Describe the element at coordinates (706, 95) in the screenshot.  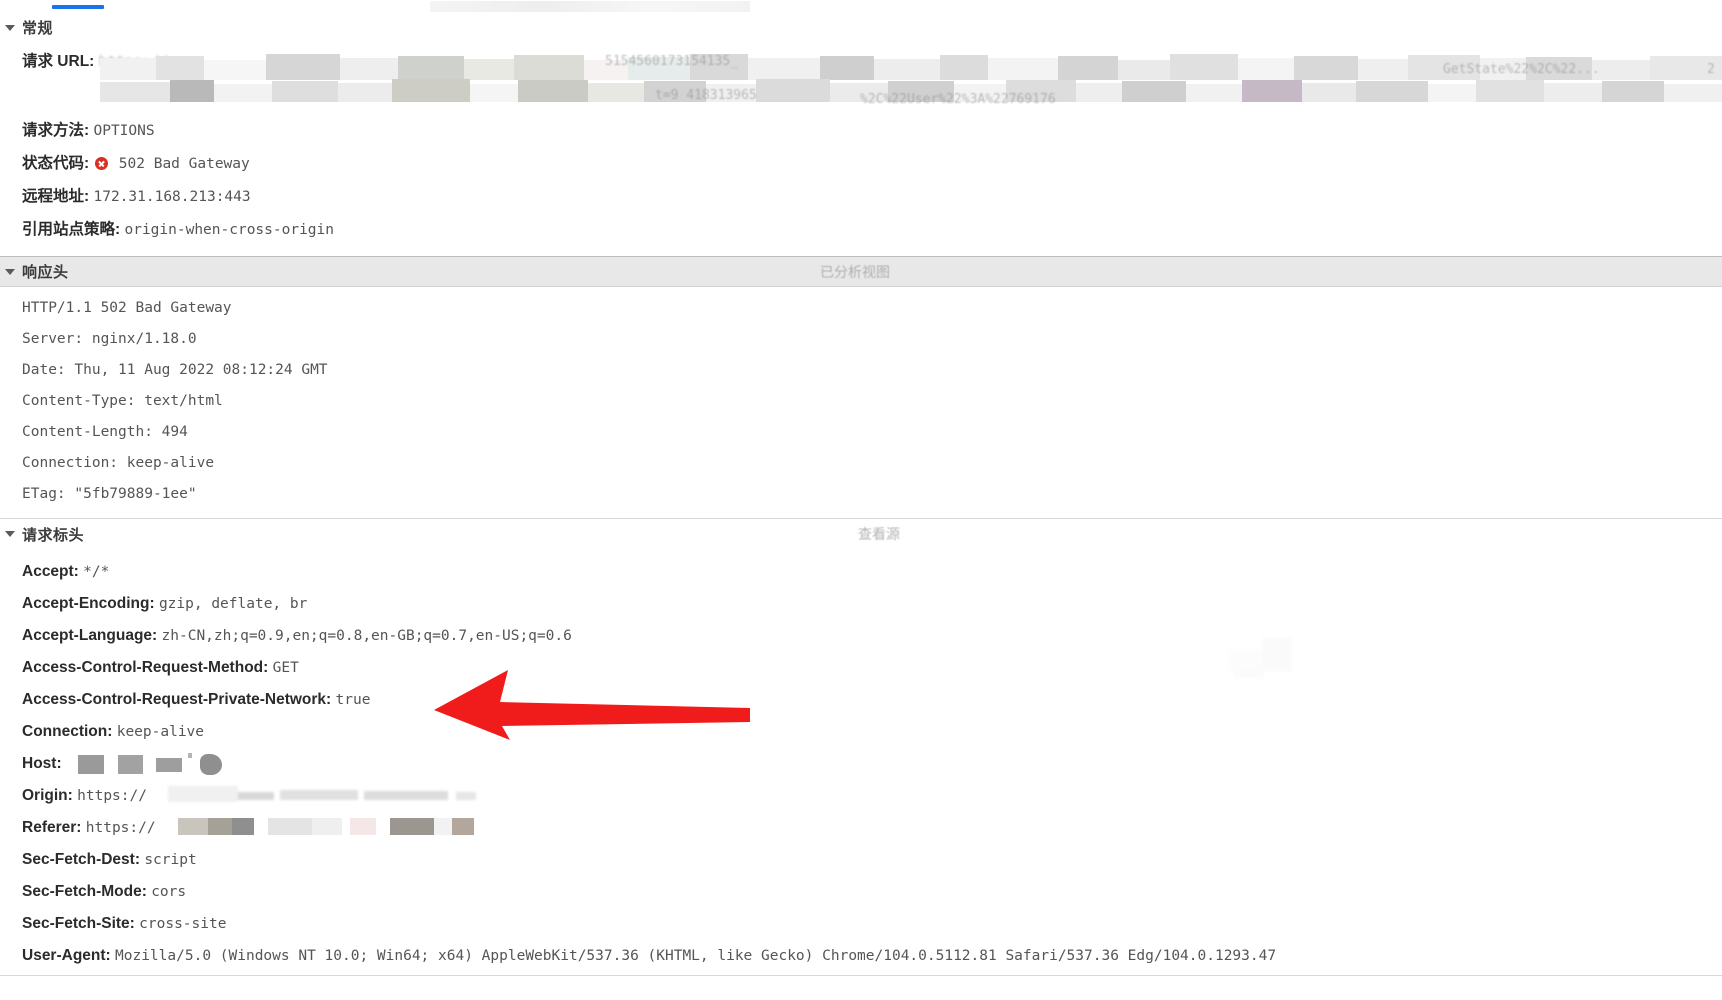
I see `url-fragment-b: t=9 418313965` at that location.